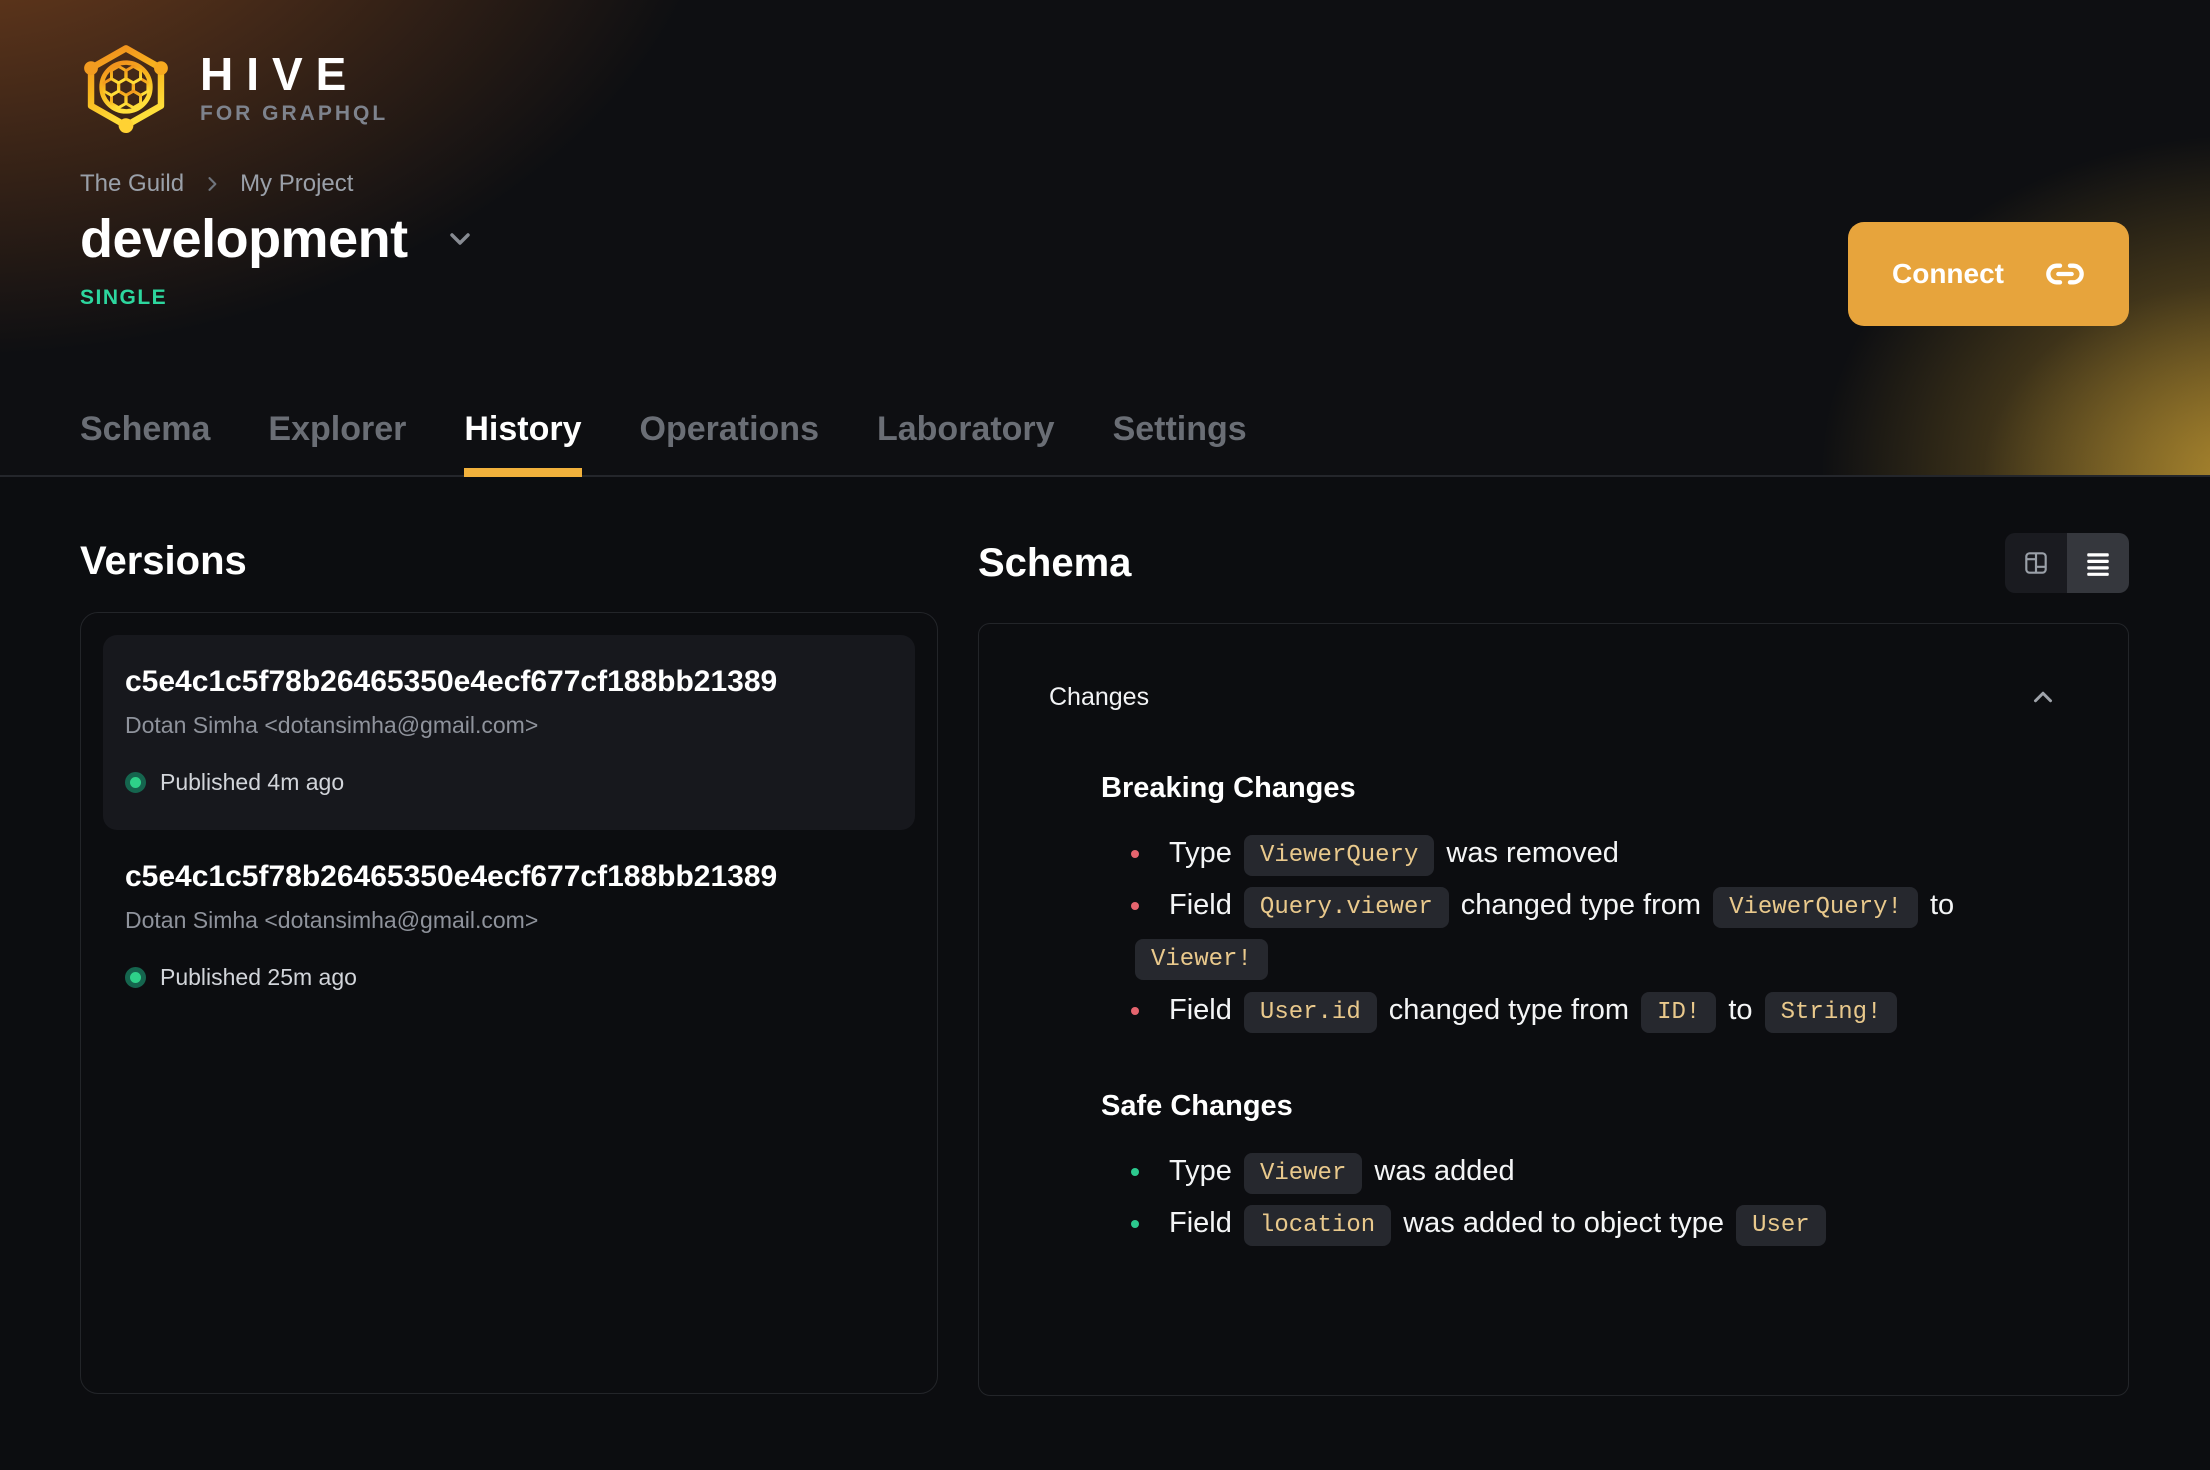 The width and height of the screenshot is (2210, 1470). Describe the element at coordinates (2065, 274) in the screenshot. I see `link-icon` at that location.